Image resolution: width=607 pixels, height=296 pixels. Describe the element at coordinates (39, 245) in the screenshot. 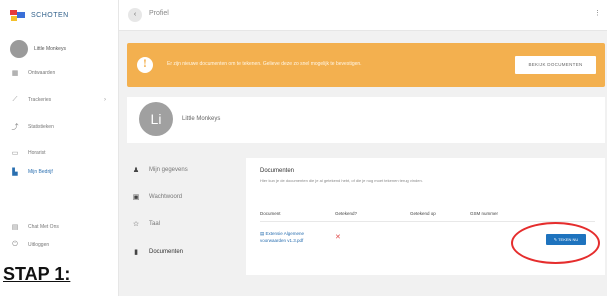

I see `sidebar-item-label: Uitloggen` at that location.